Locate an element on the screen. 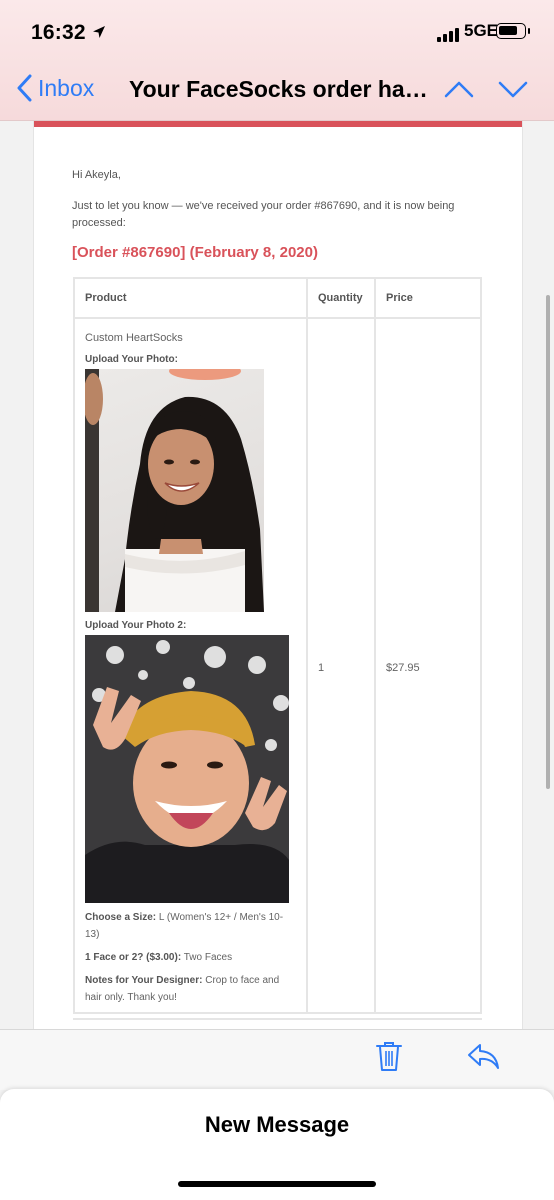 Image resolution: width=554 pixels, height=1200 pixels. greeting: Hi Akeyla, is located at coordinates (96, 175).